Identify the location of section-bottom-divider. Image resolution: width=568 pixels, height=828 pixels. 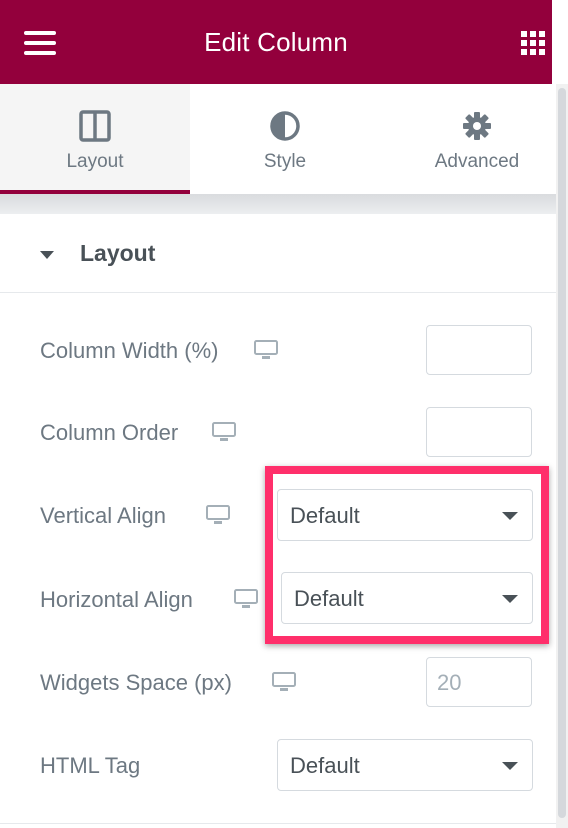
(278, 823).